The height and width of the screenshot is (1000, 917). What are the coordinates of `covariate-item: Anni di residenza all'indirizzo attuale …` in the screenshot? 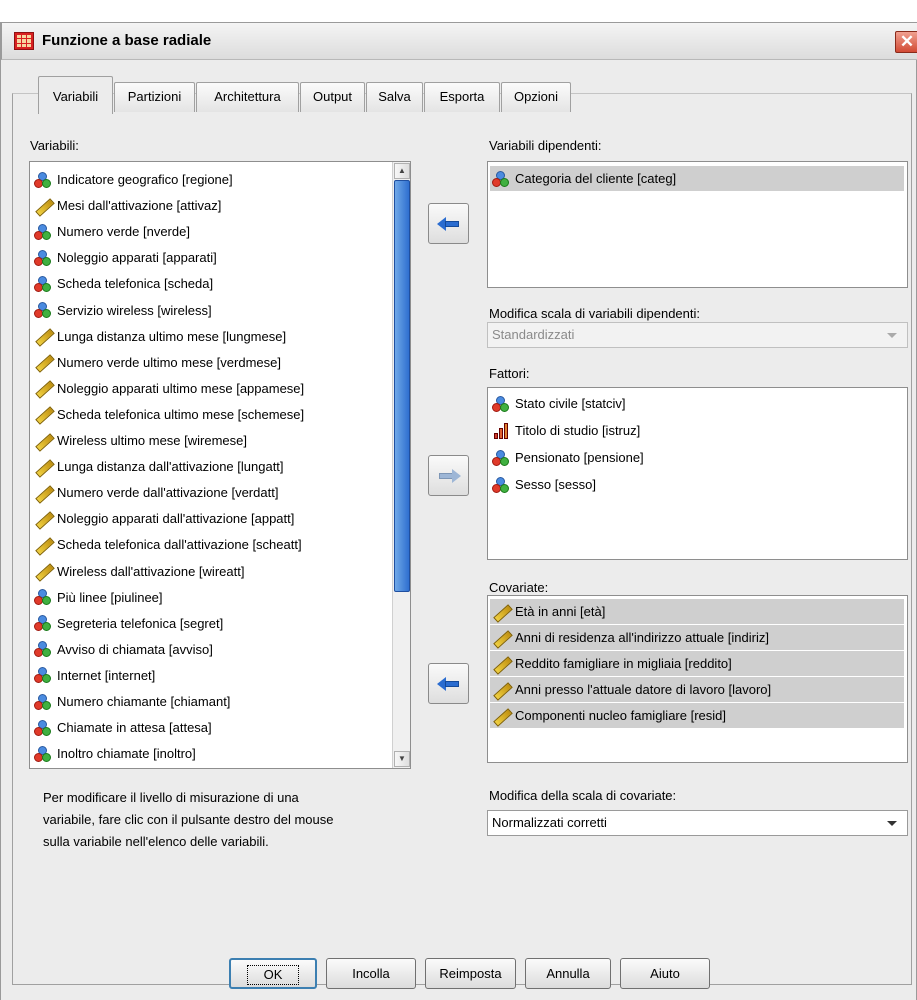 It's located at (697, 637).